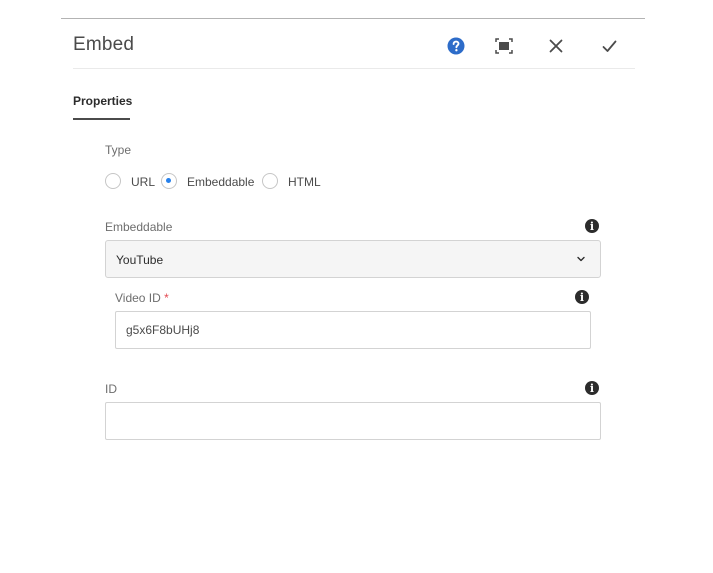 This screenshot has width=713, height=573. I want to click on embeddable-select-value: YouTube, so click(140, 260).